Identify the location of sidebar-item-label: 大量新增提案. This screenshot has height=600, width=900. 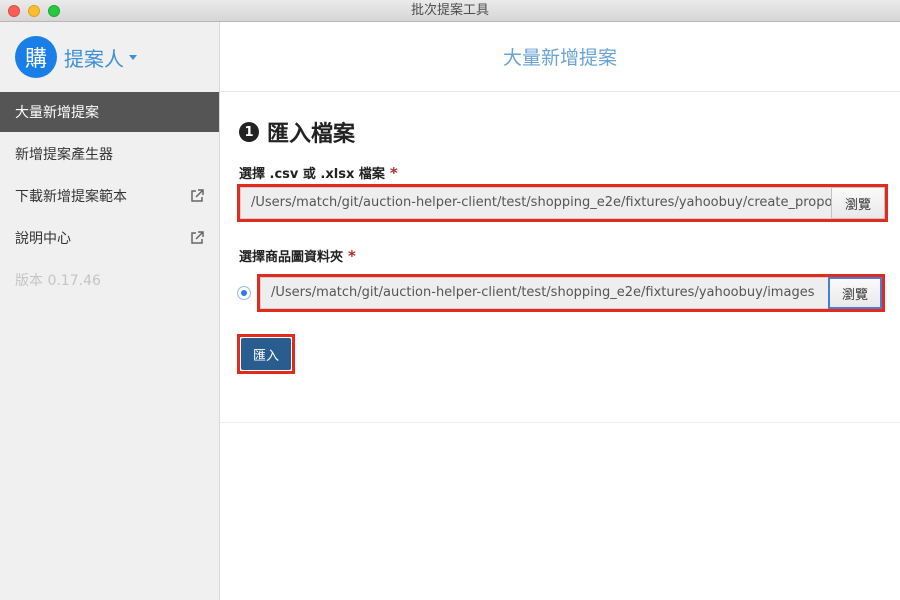
(57, 113).